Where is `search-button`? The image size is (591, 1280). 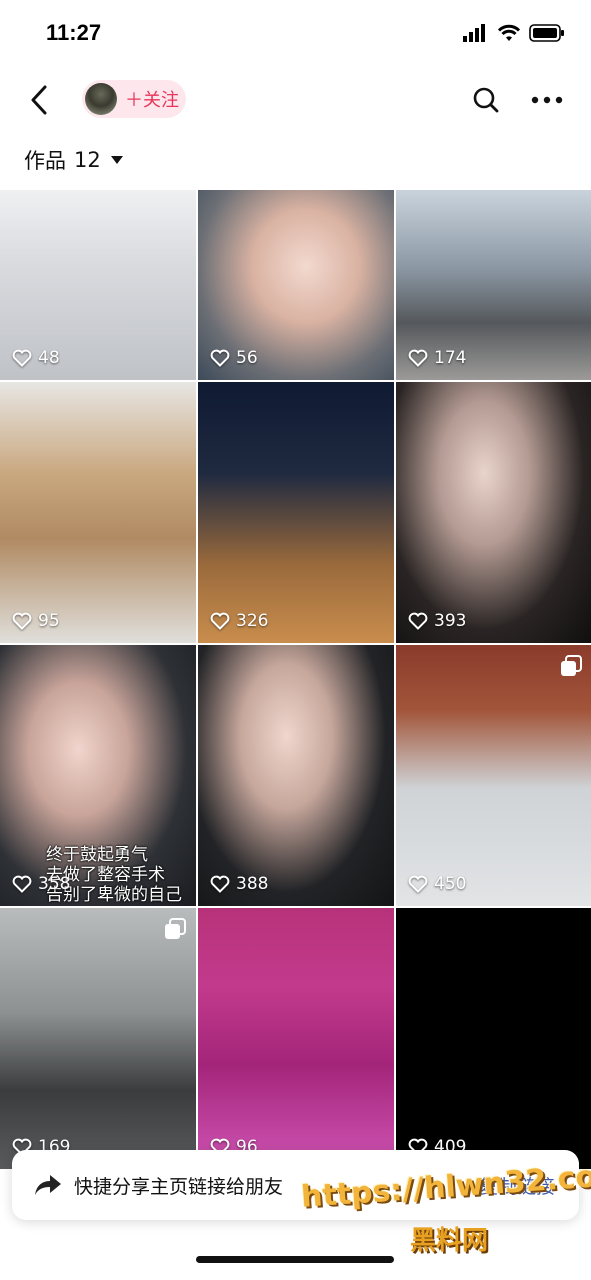
search-button is located at coordinates (486, 100).